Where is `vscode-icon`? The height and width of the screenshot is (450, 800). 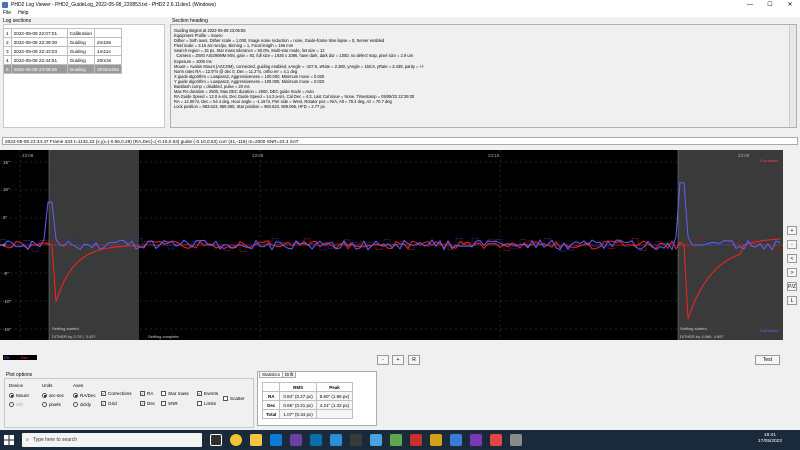 vscode-icon is located at coordinates (336, 440).